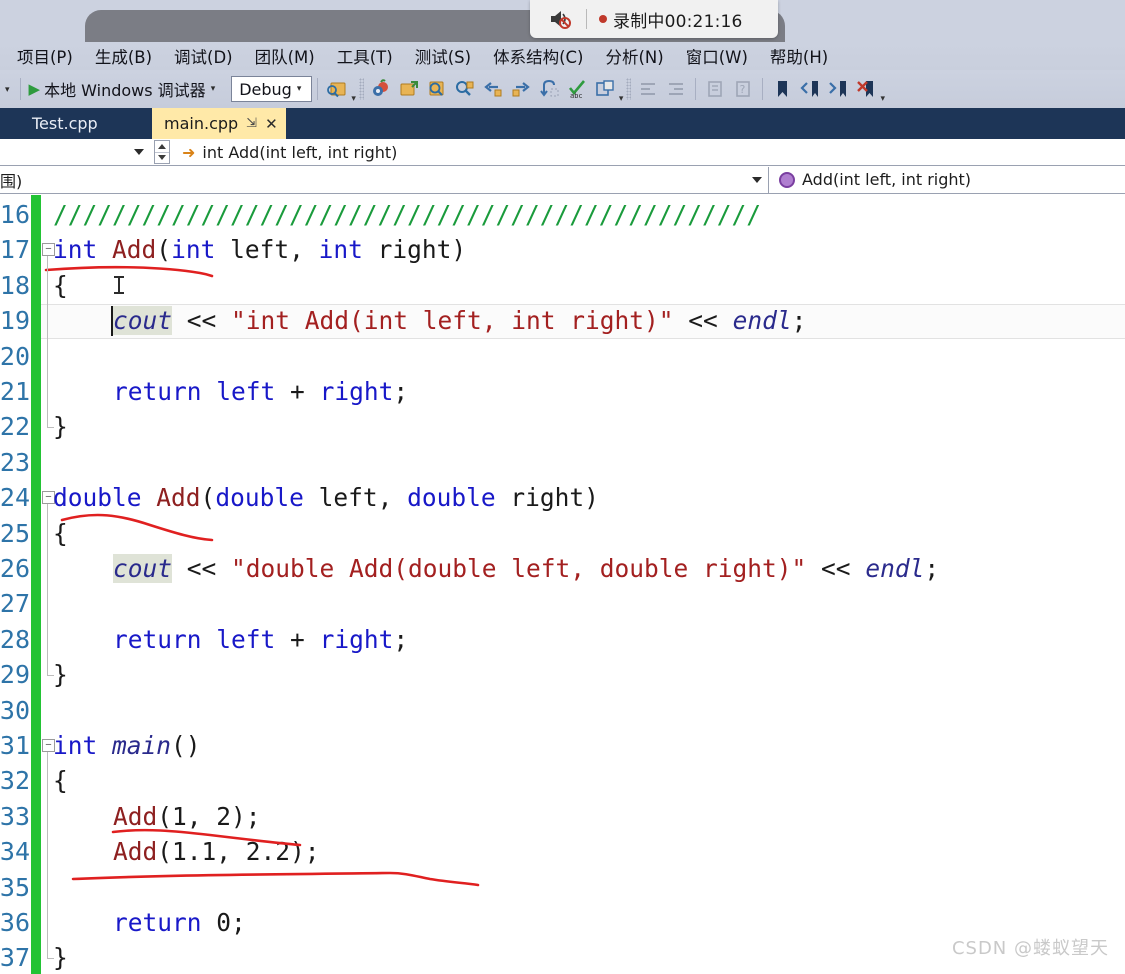 This screenshot has width=1125, height=974. Describe the element at coordinates (1030, 948) in the screenshot. I see `watermark: CSDN @蝼蚁望天` at that location.